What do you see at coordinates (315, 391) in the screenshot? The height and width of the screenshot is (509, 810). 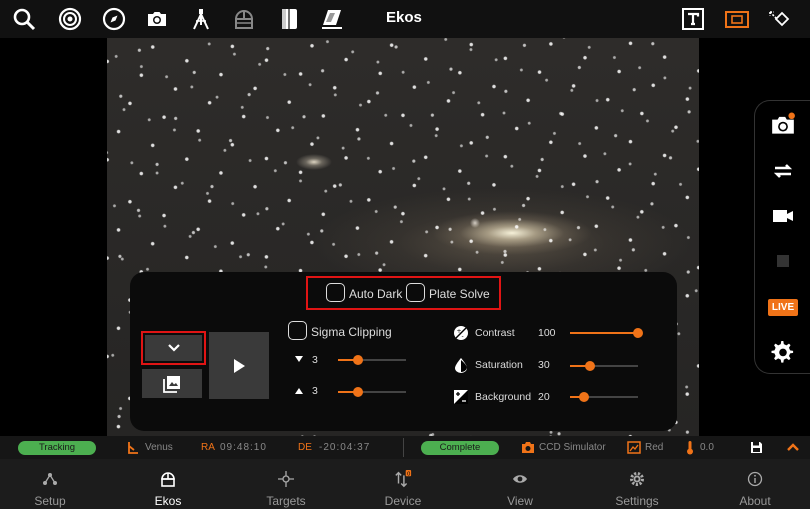 I see `sigma-high-value: 3` at bounding box center [315, 391].